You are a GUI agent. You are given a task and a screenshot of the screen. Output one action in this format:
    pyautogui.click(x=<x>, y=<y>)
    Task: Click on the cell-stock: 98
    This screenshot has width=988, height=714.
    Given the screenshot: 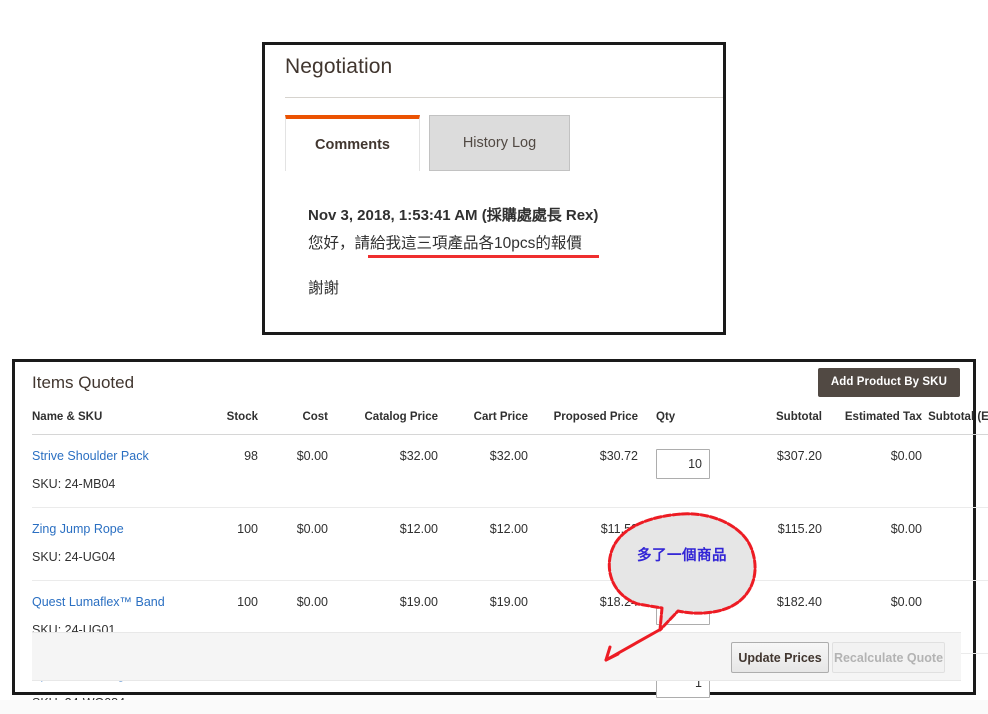 What is the action you would take?
    pyautogui.click(x=230, y=471)
    